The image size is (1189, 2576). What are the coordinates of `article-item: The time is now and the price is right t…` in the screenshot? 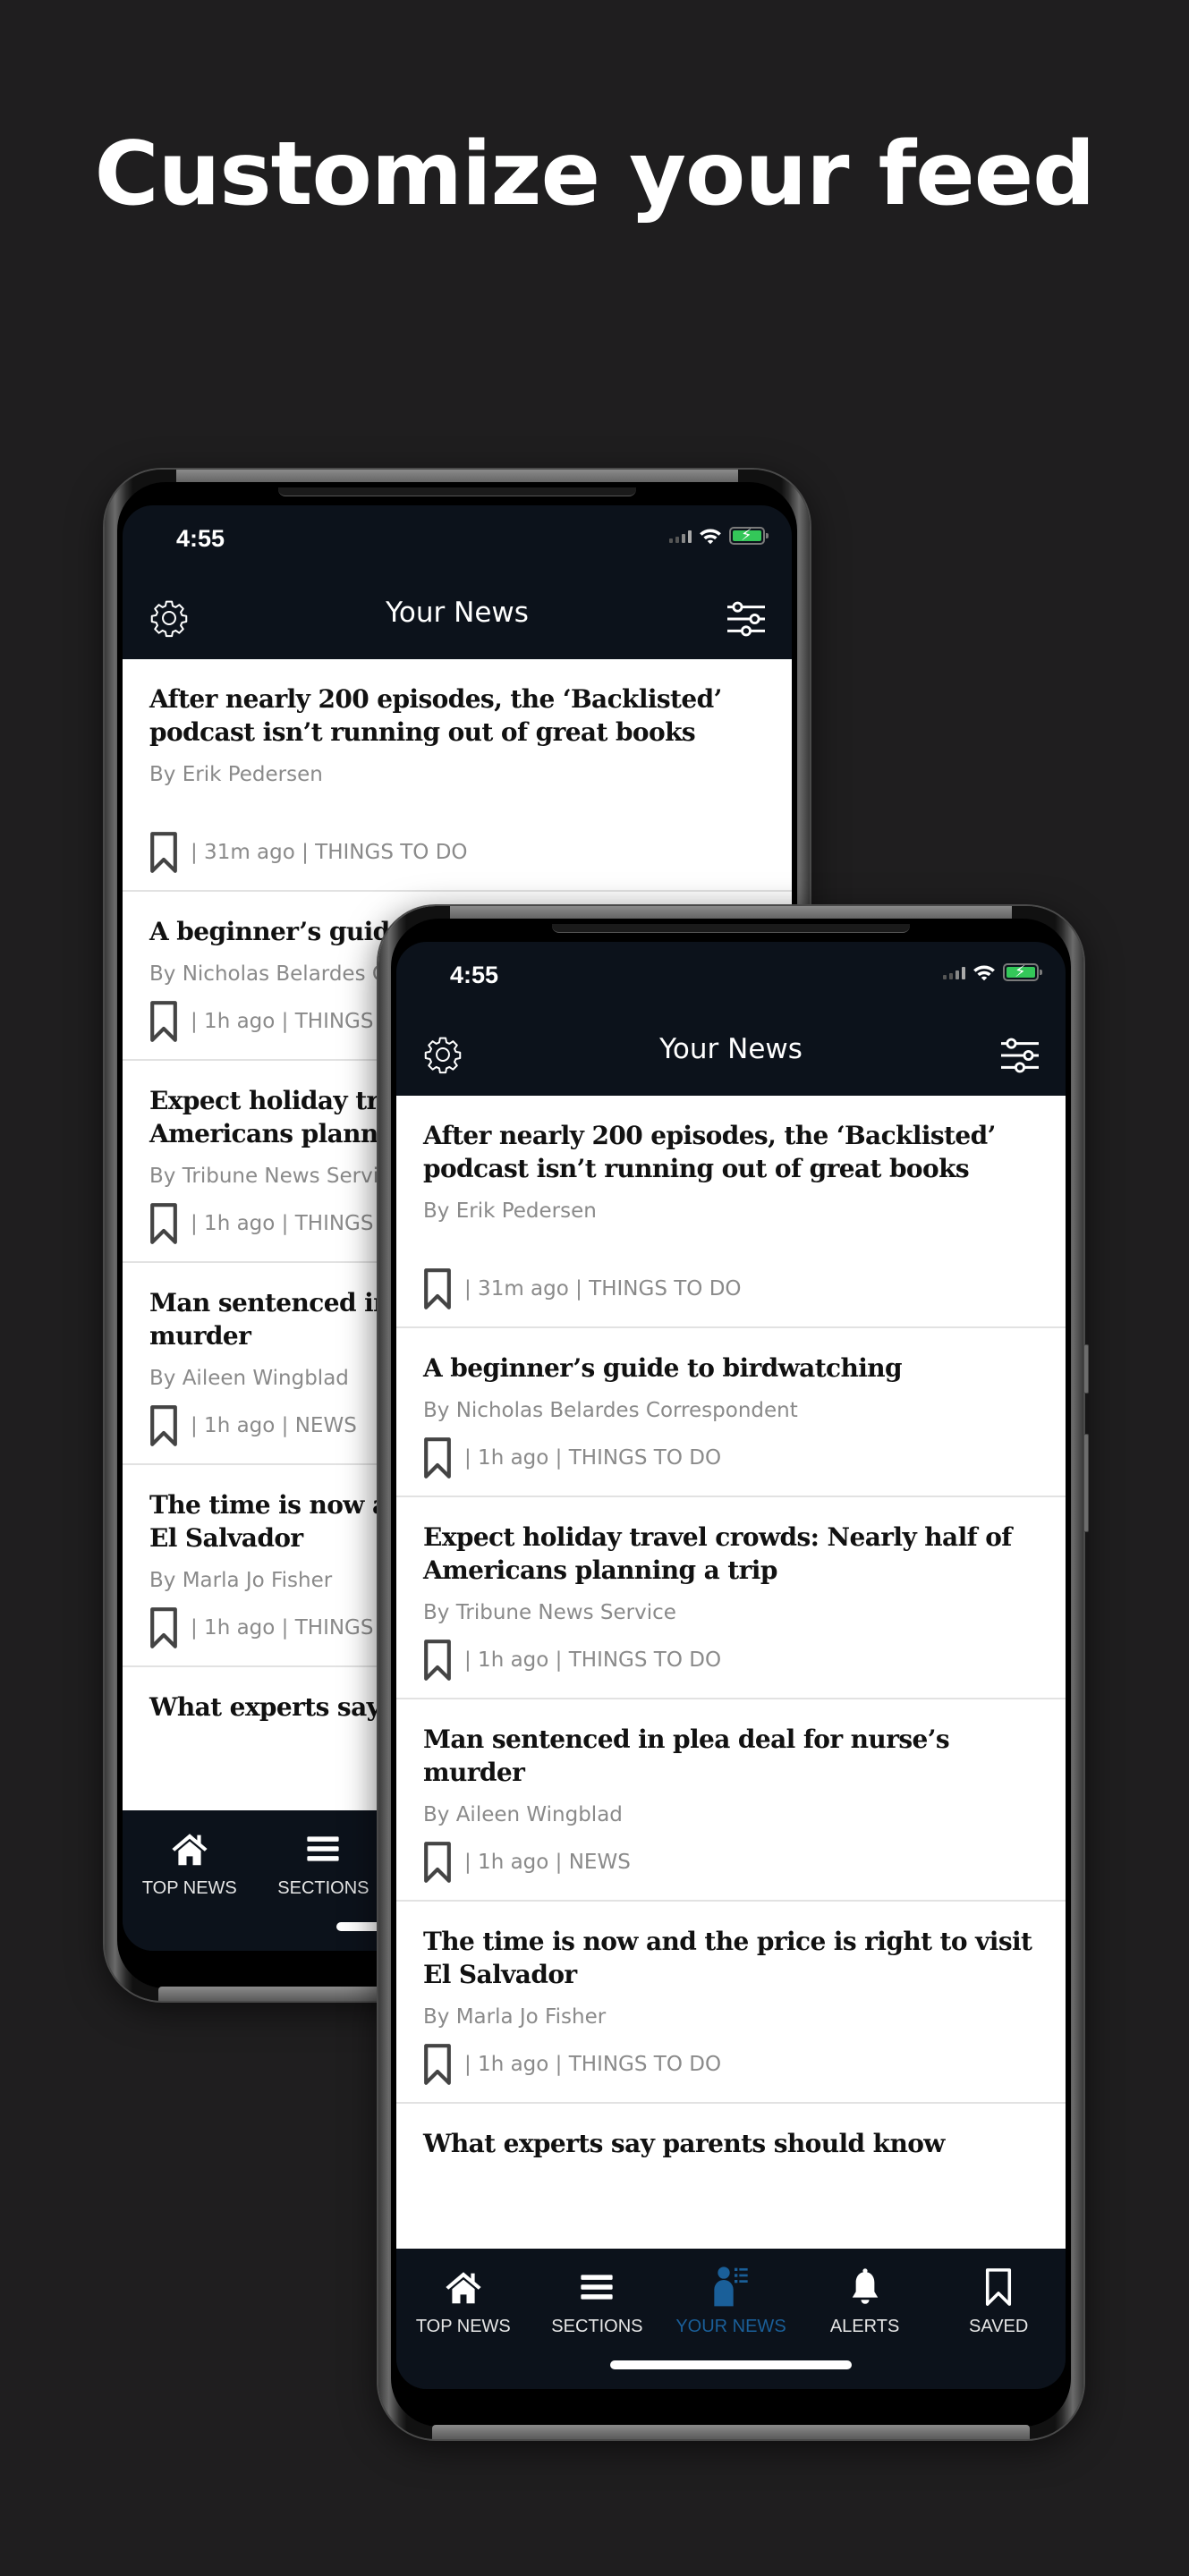 It's located at (731, 2003).